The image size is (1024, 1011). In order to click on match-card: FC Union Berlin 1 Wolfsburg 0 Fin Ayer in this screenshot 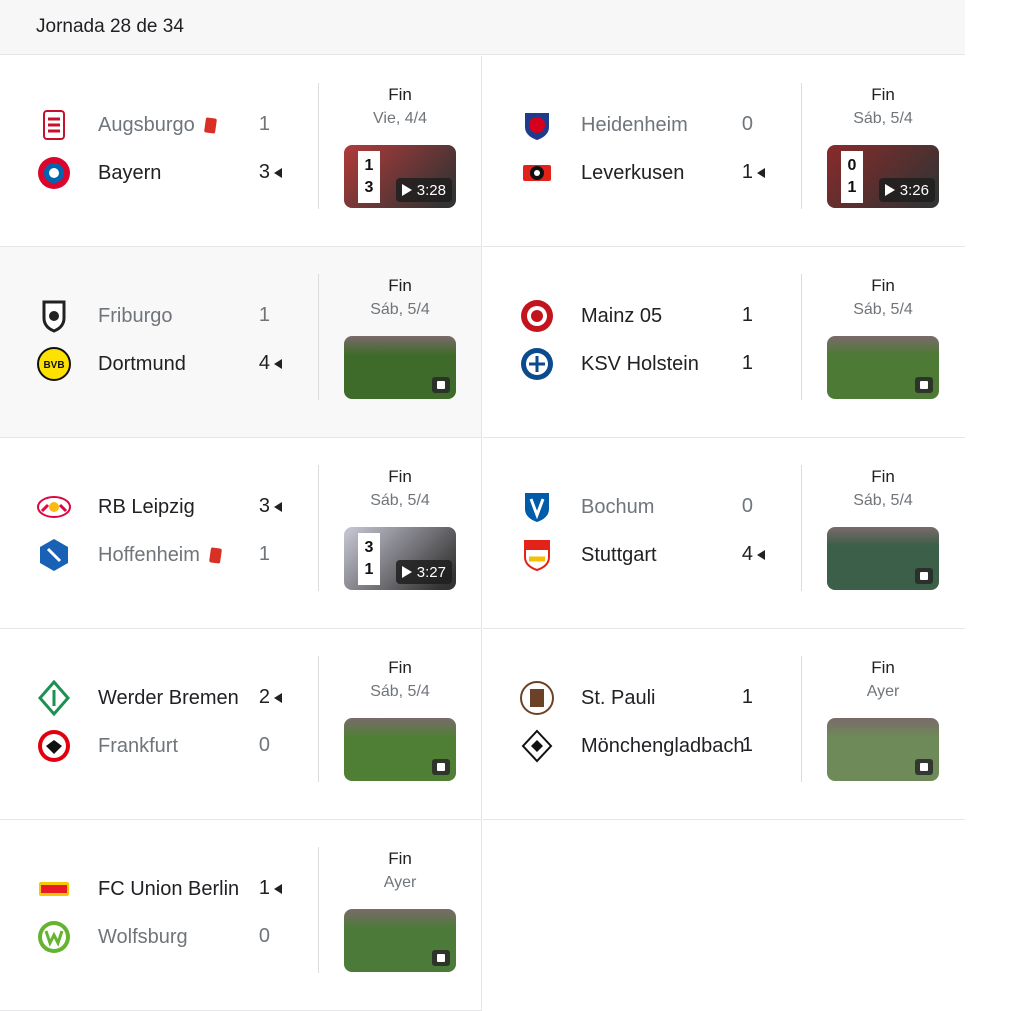, I will do `click(241, 915)`.